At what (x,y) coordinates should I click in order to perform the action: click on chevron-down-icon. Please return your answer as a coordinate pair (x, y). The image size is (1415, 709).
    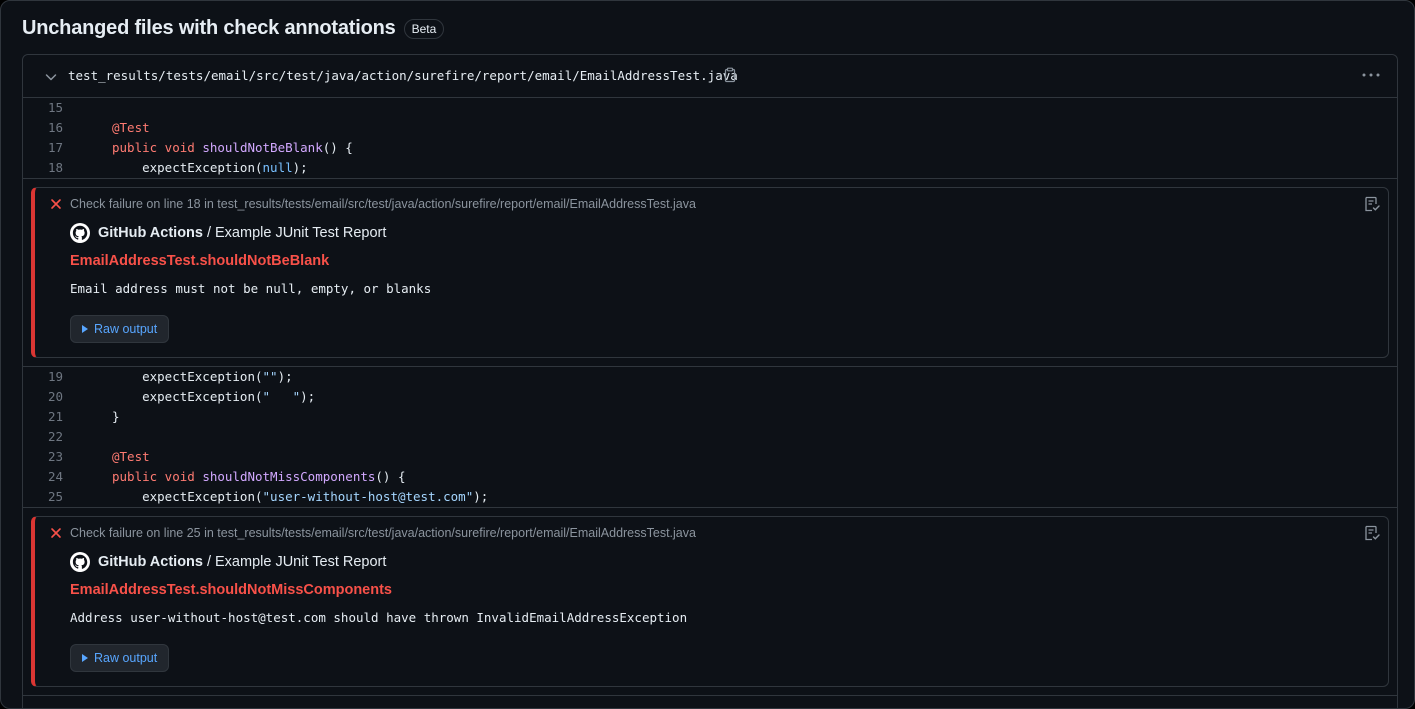
    Looking at the image, I should click on (51, 77).